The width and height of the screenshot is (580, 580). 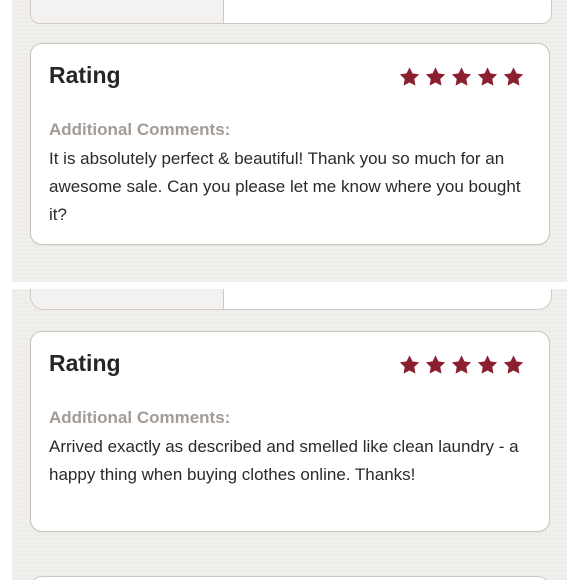 What do you see at coordinates (290, 578) in the screenshot?
I see `next-card-fragment` at bounding box center [290, 578].